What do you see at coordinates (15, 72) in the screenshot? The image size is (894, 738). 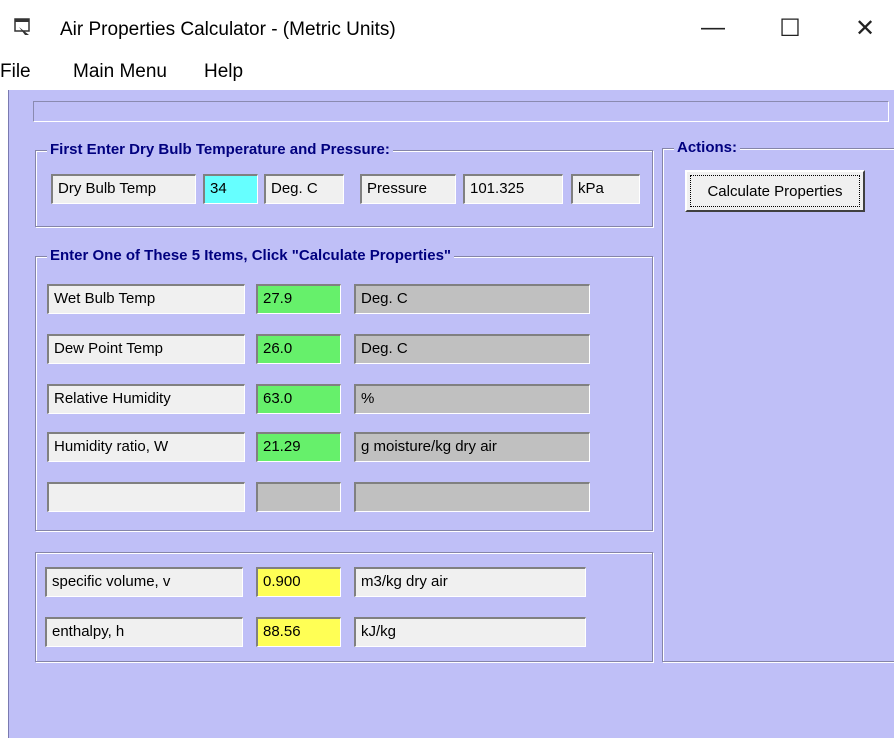 I see `menu-file: File` at bounding box center [15, 72].